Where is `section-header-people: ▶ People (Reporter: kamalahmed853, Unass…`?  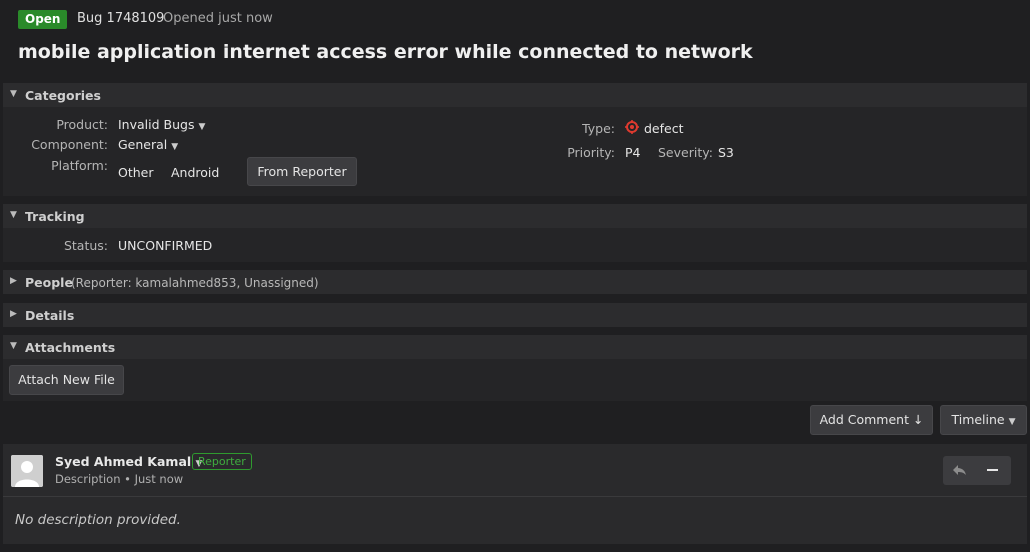
section-header-people: ▶ People (Reporter: kamalahmed853, Unass… is located at coordinates (515, 282).